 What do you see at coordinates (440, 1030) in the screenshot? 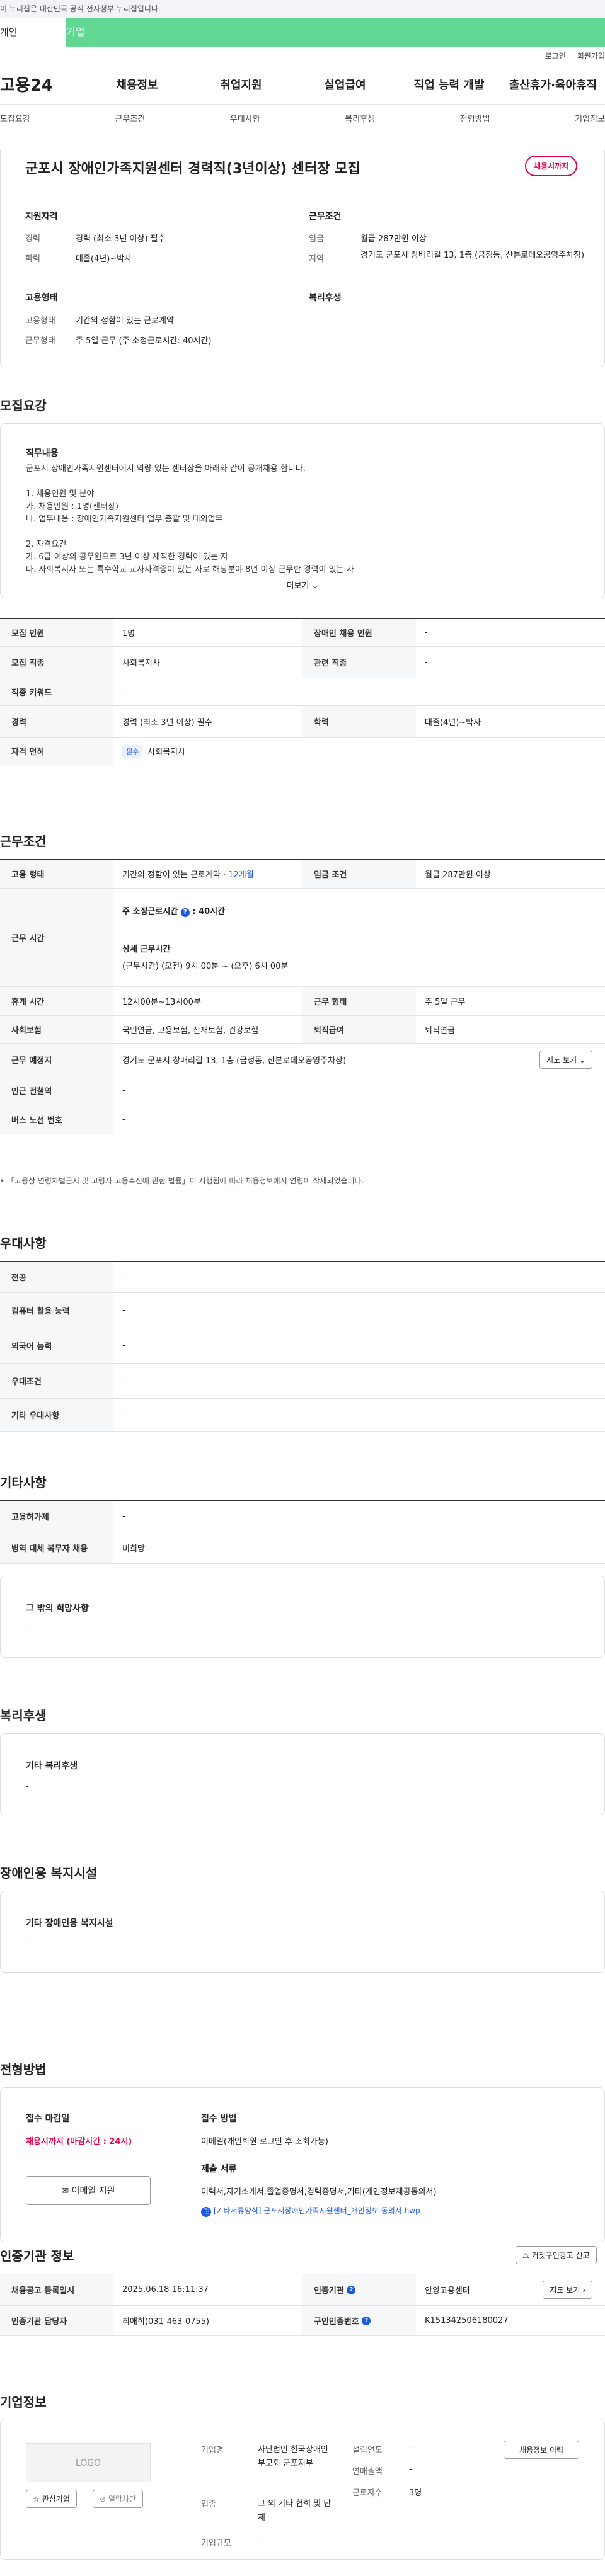
I see `cell-value: 퇴직연금` at bounding box center [440, 1030].